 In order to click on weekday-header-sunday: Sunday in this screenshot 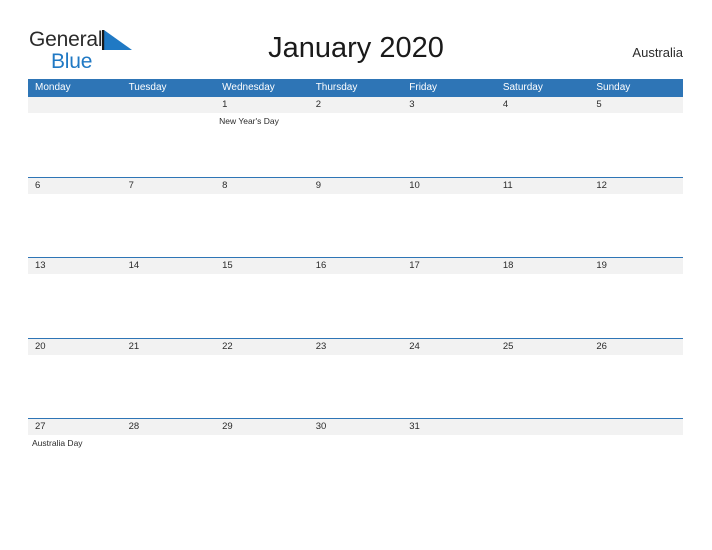, I will do `click(613, 87)`.